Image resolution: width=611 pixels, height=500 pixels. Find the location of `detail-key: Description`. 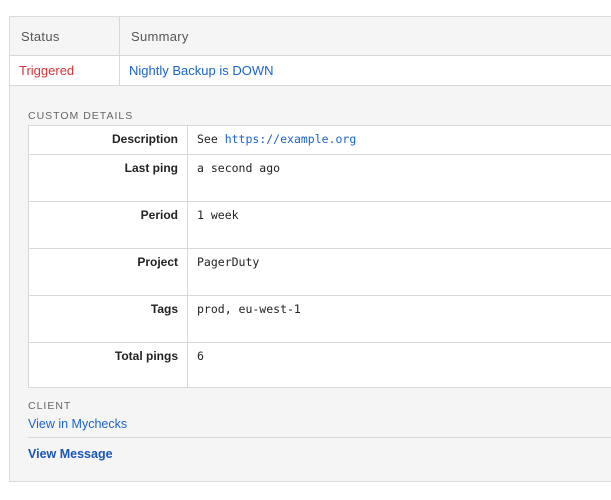

detail-key: Description is located at coordinates (108, 140).